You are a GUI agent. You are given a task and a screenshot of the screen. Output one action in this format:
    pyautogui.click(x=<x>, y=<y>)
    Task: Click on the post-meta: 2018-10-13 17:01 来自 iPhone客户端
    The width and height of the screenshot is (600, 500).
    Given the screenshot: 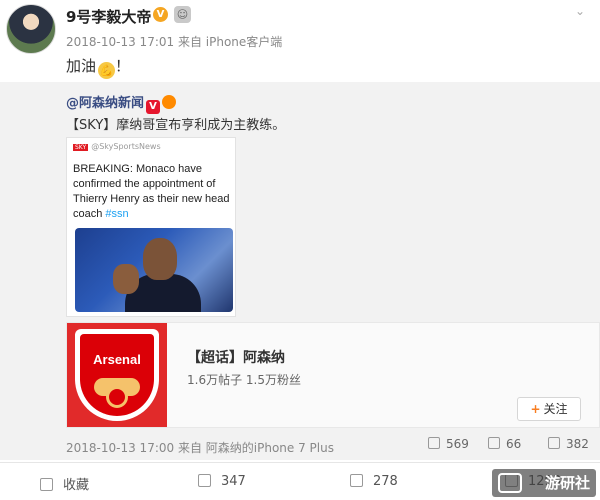 What is the action you would take?
    pyautogui.click(x=174, y=42)
    